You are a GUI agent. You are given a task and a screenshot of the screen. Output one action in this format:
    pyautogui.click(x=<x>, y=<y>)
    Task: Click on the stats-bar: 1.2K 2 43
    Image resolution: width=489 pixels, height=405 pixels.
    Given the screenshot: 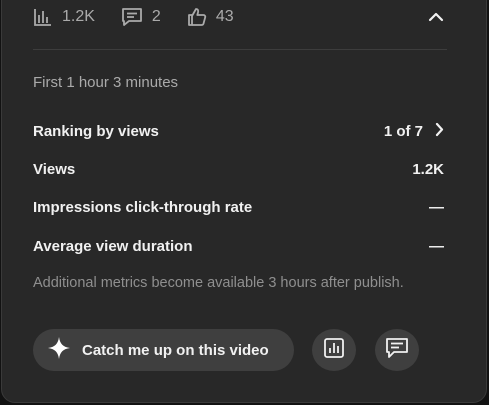 What is the action you would take?
    pyautogui.click(x=146, y=17)
    